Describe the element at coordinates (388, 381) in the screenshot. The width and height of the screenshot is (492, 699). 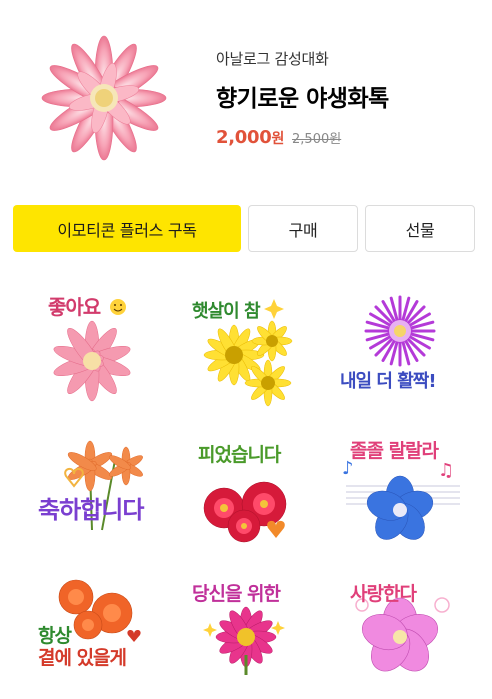
I see `sticker-caption: 내일 더 활짝!` at that location.